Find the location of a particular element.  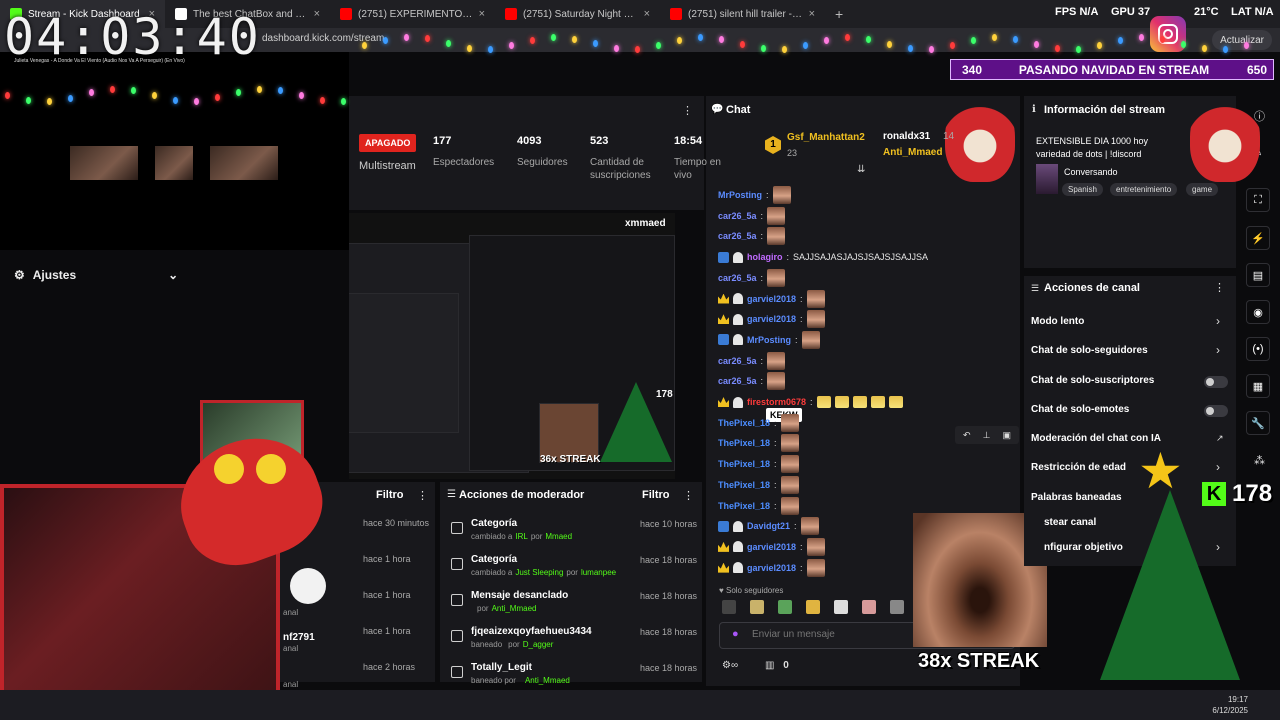

document-icon: ▤ is located at coordinates (1258, 275).